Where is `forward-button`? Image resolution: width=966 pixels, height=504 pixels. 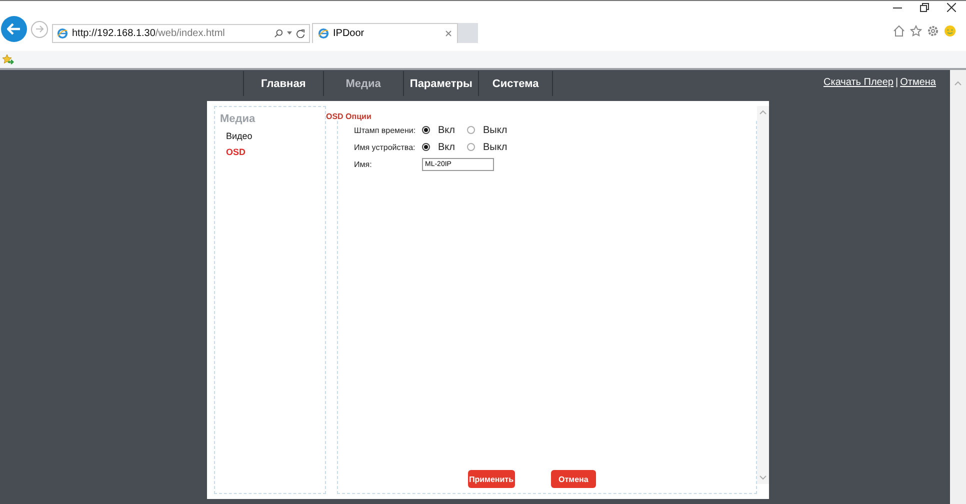
forward-button is located at coordinates (39, 29).